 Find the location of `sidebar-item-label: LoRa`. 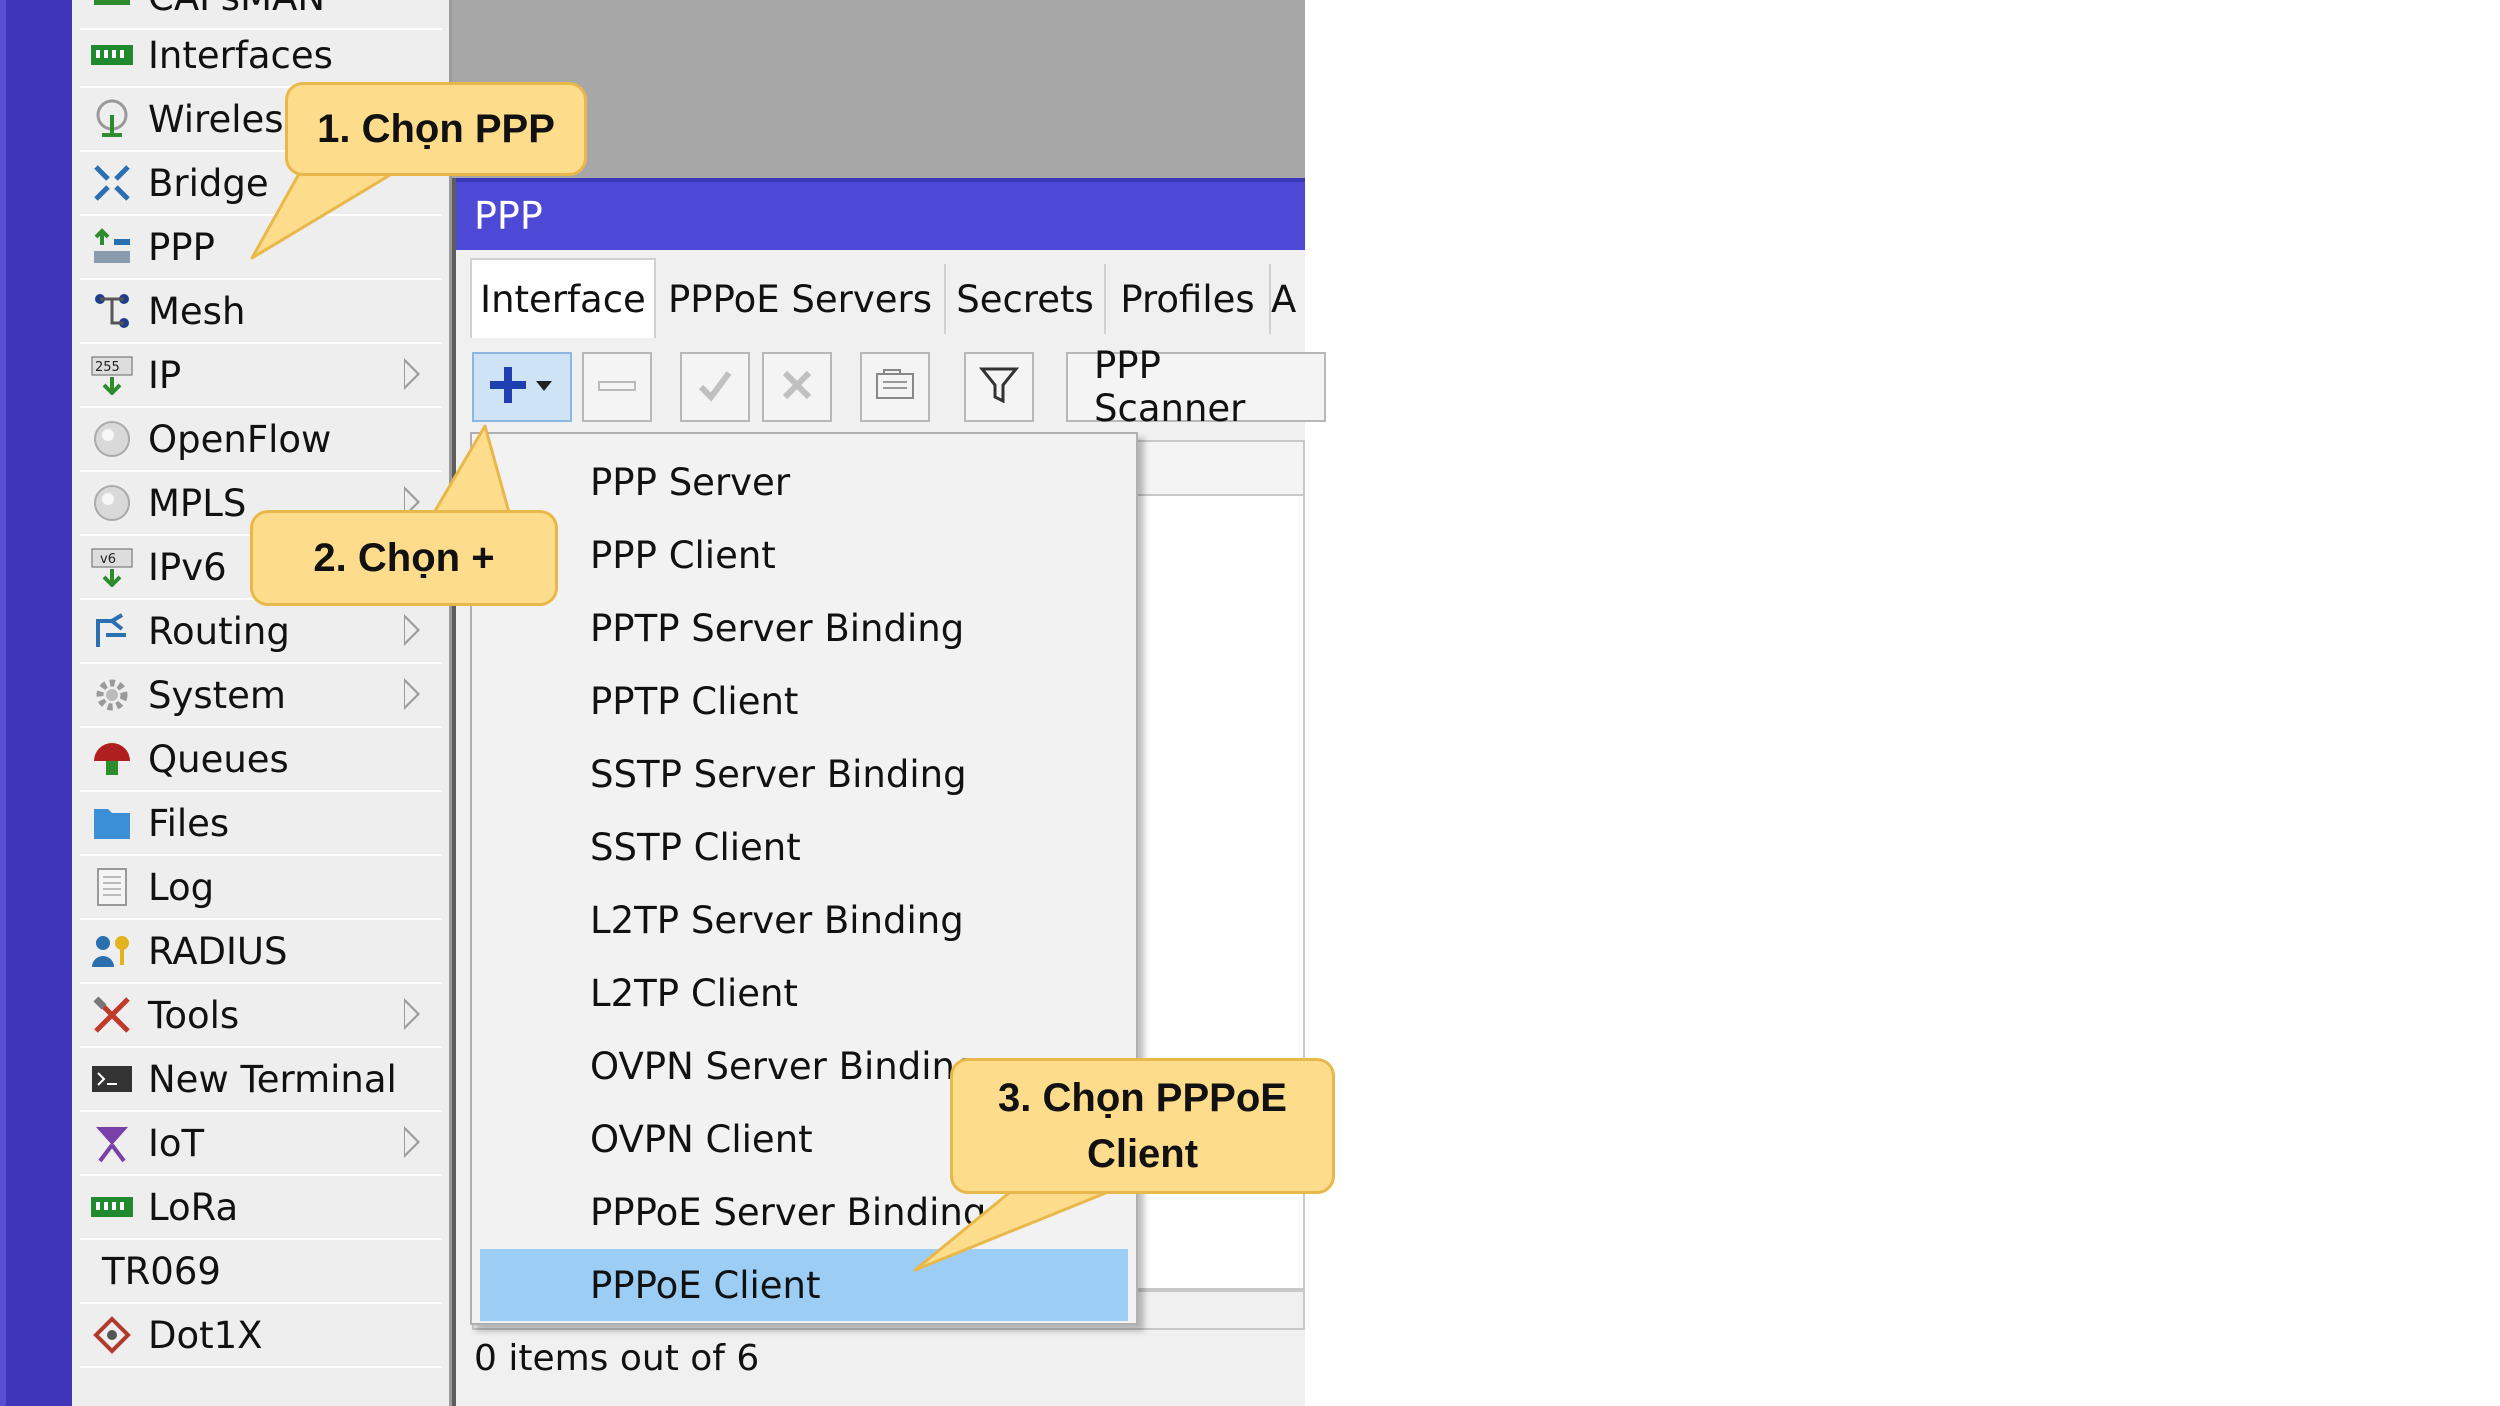

sidebar-item-label: LoRa is located at coordinates (193, 1207).